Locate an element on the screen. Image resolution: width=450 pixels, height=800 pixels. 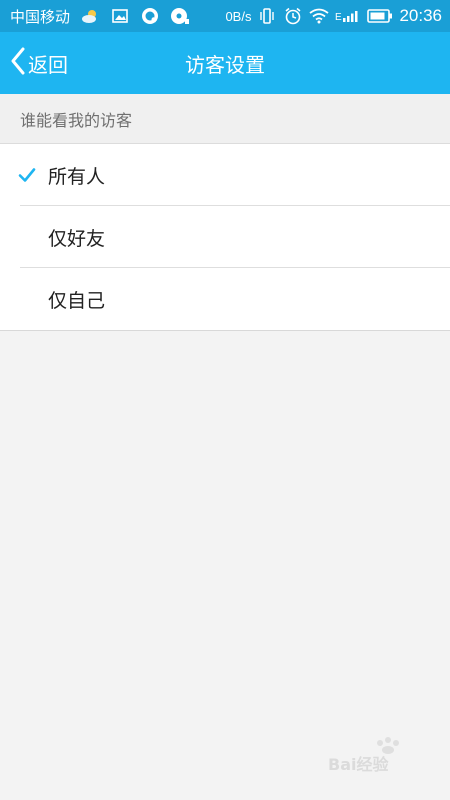
baidu-watermark-logo: Bai经验 is located at coordinates (363, 755).